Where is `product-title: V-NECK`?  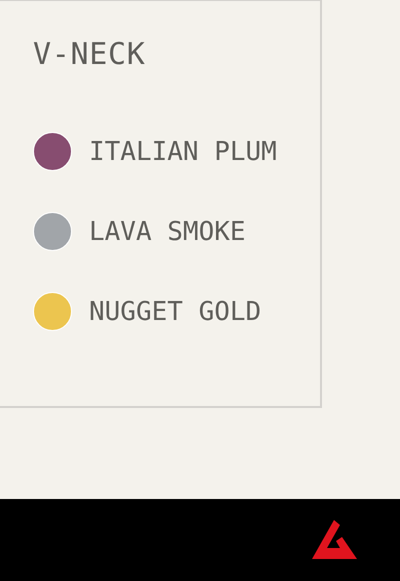
product-title: V-NECK is located at coordinates (89, 55).